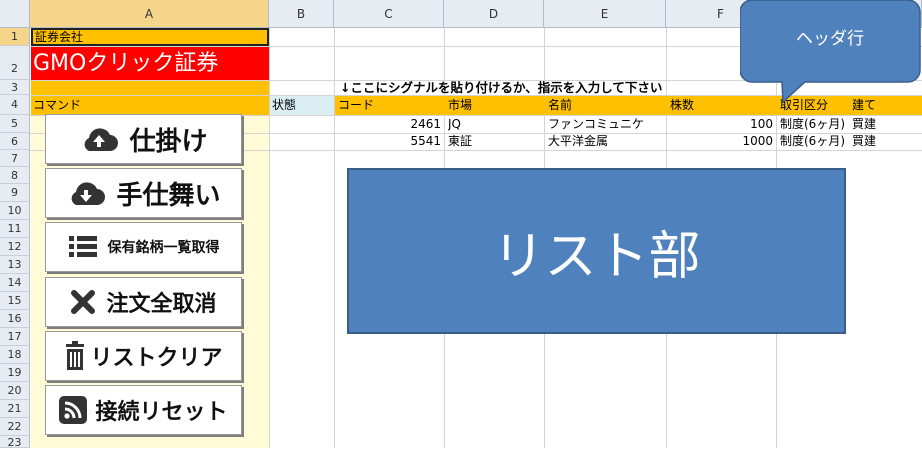  I want to click on row-header: 14, so click(15, 283).